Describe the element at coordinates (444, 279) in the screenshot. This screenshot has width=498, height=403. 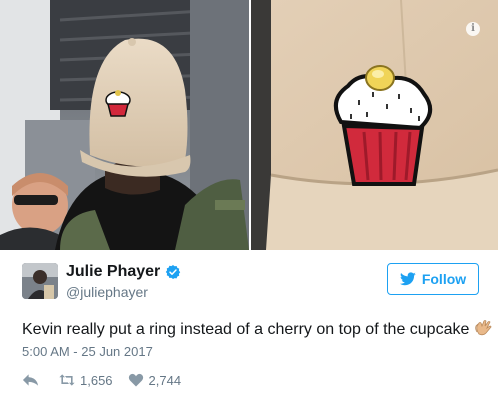
I see `follow-label: Follow` at that location.